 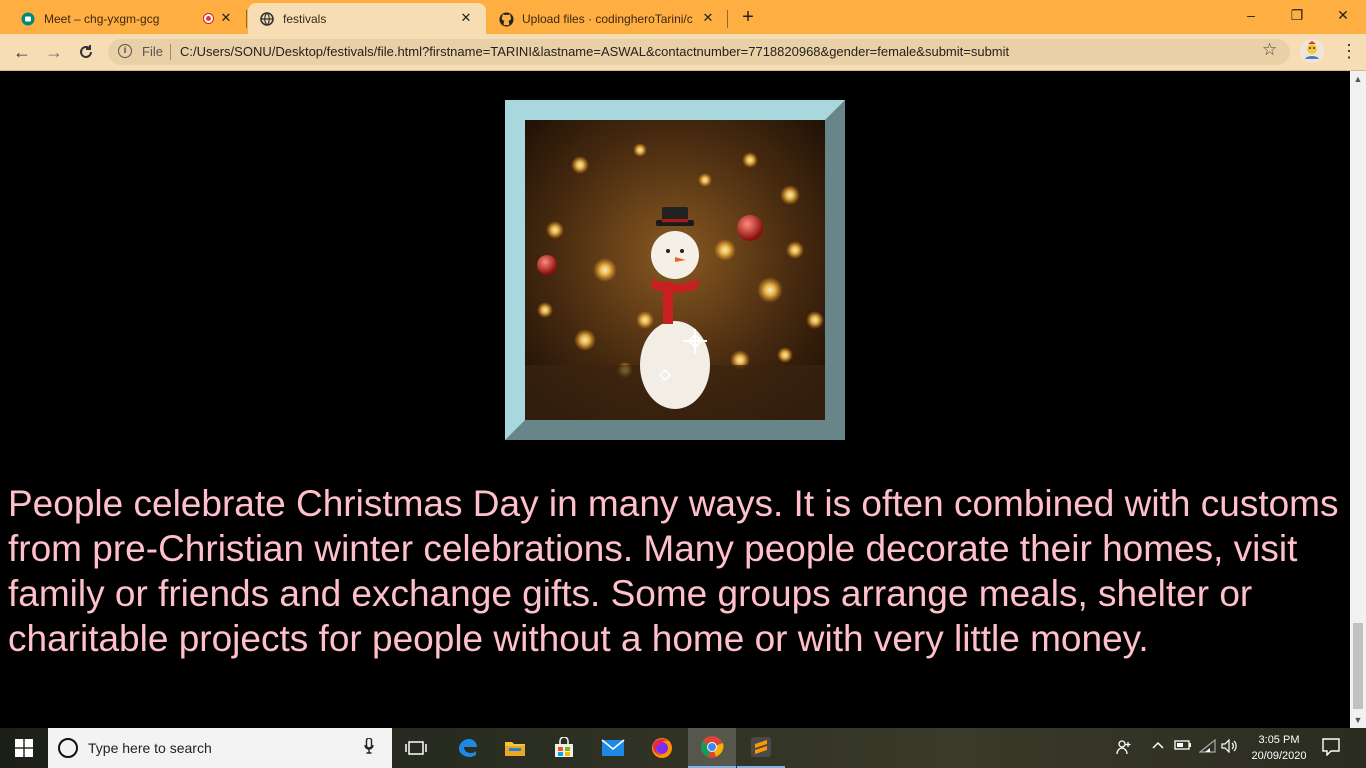 I want to click on chevron-up-icon, so click(x=1158, y=746).